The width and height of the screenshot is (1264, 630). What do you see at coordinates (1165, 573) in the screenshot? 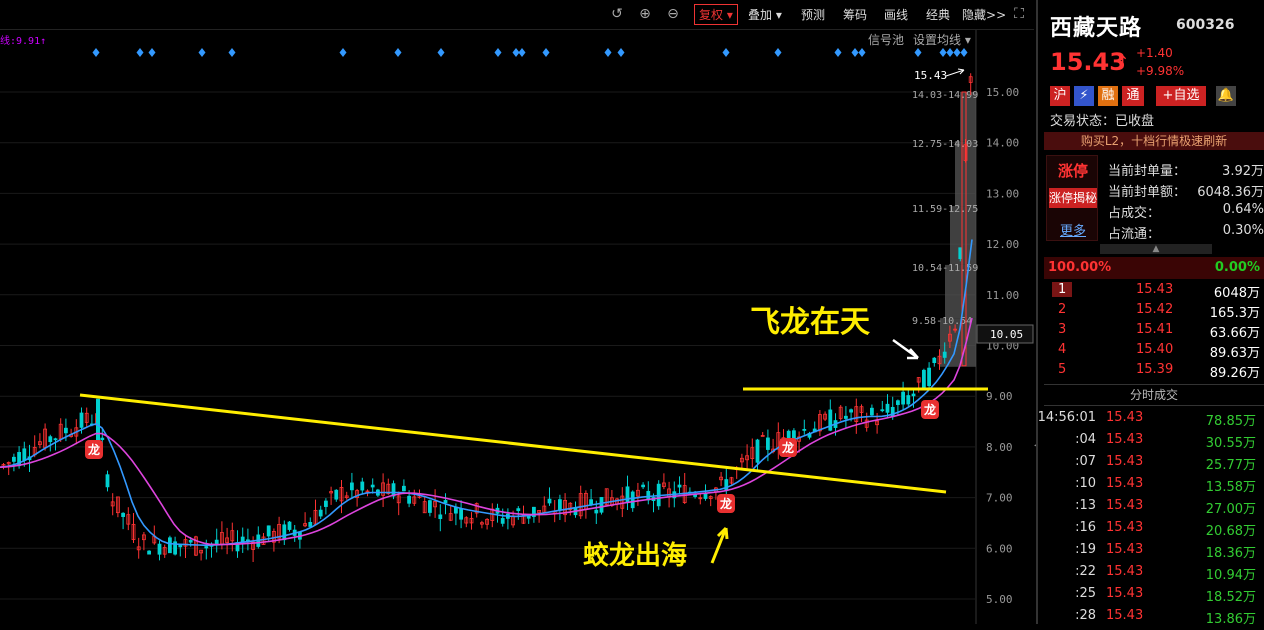
I see `tick-row: :22 15.43 10.94万` at bounding box center [1165, 573].